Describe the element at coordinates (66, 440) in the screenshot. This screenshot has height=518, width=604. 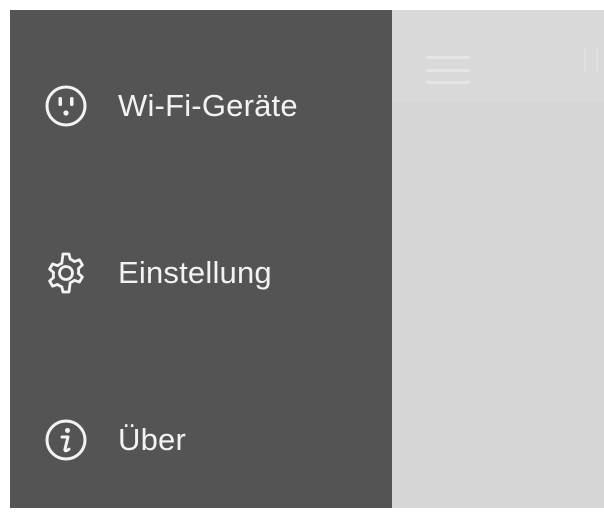
I see `info-icon` at that location.